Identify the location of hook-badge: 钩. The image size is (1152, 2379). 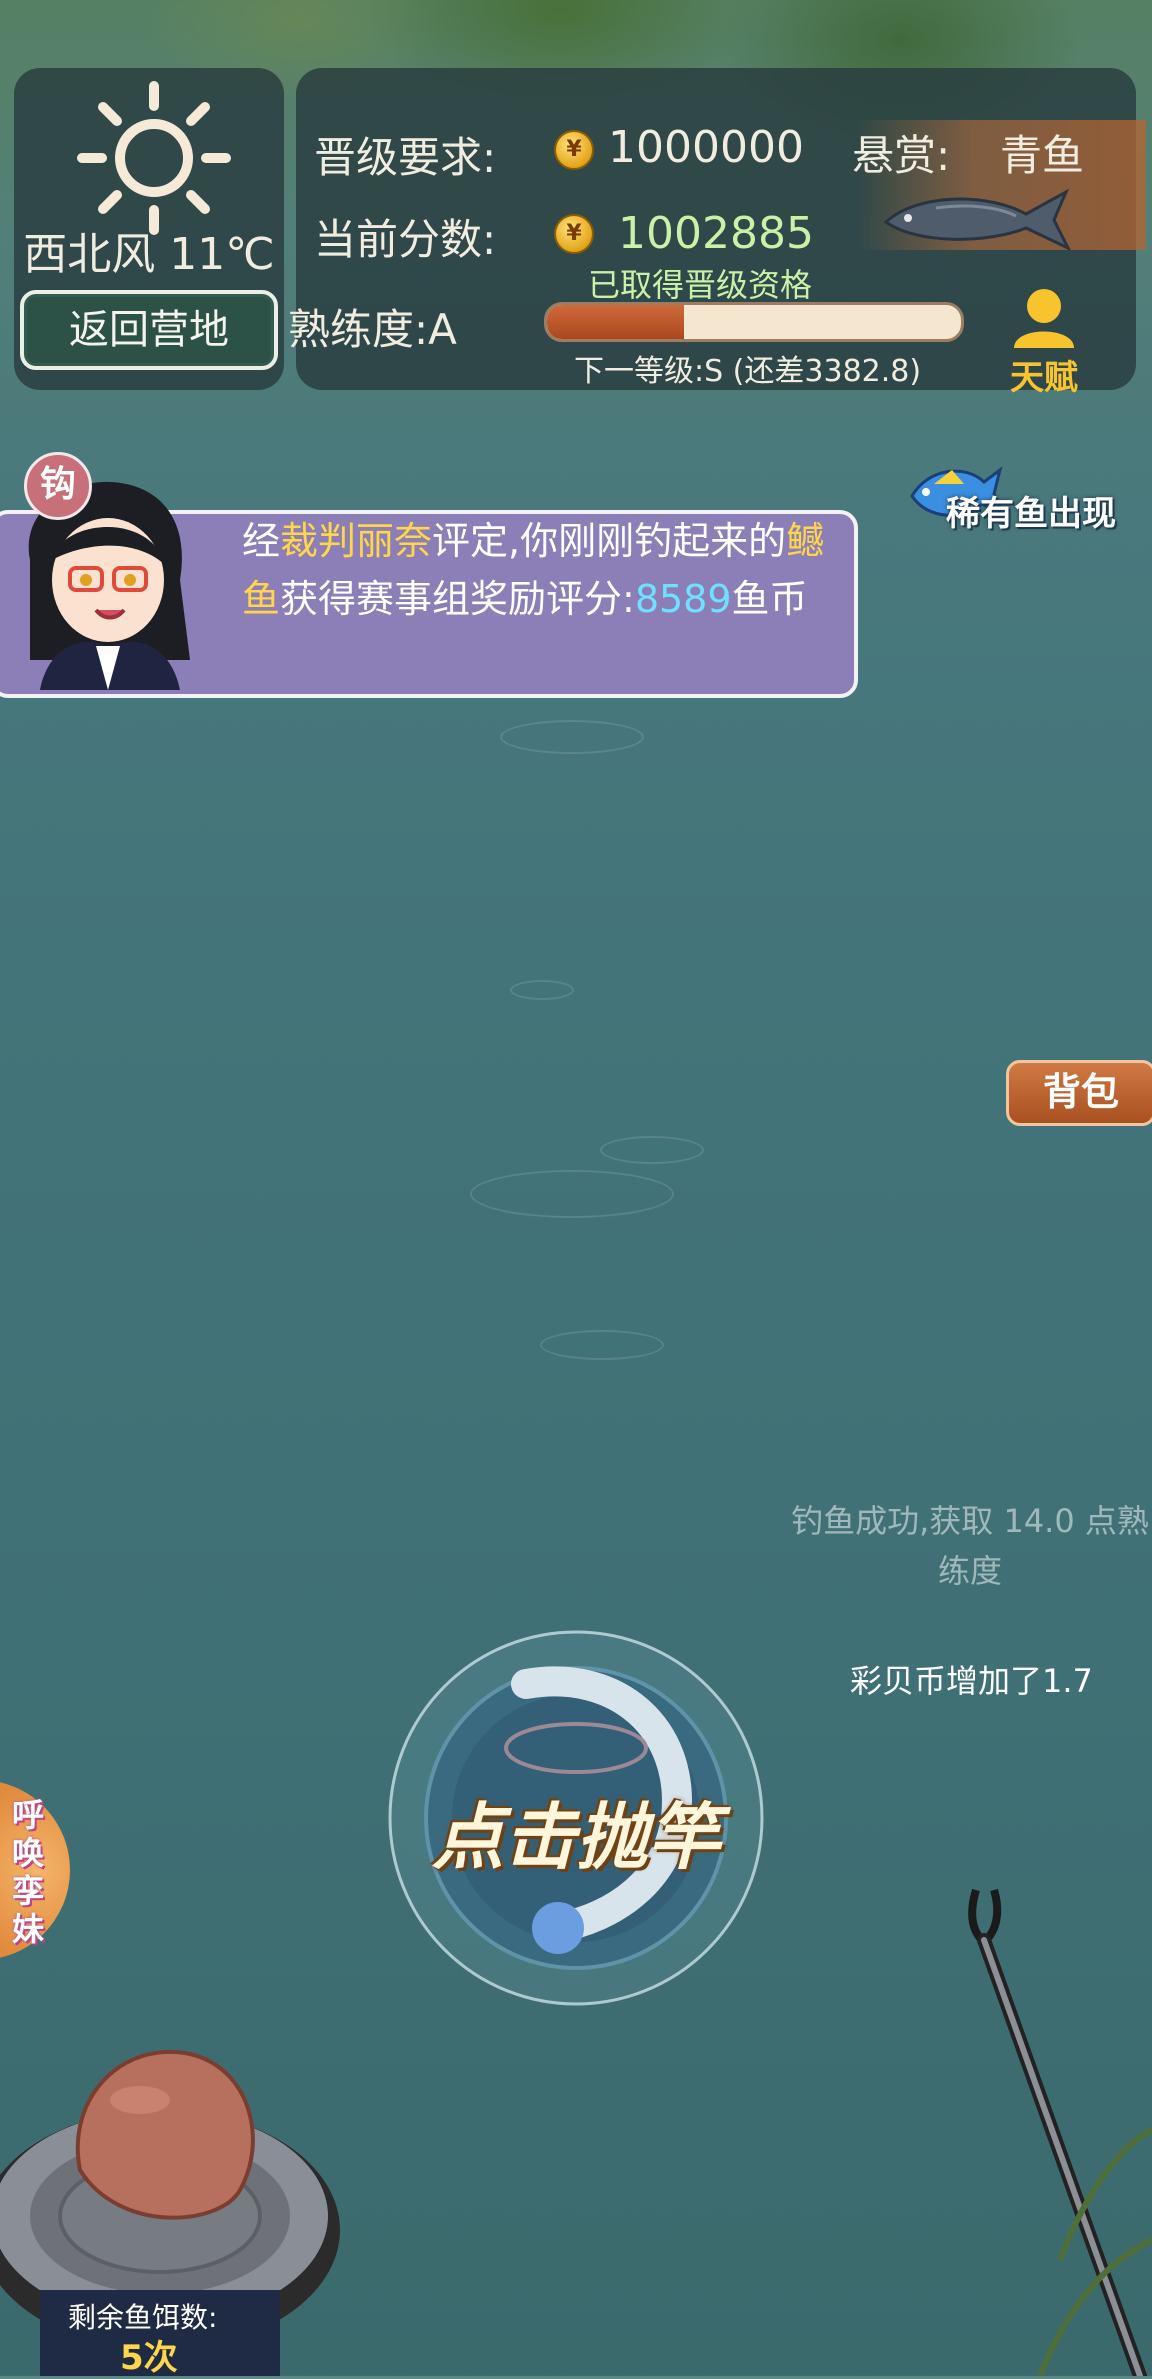
(58, 486).